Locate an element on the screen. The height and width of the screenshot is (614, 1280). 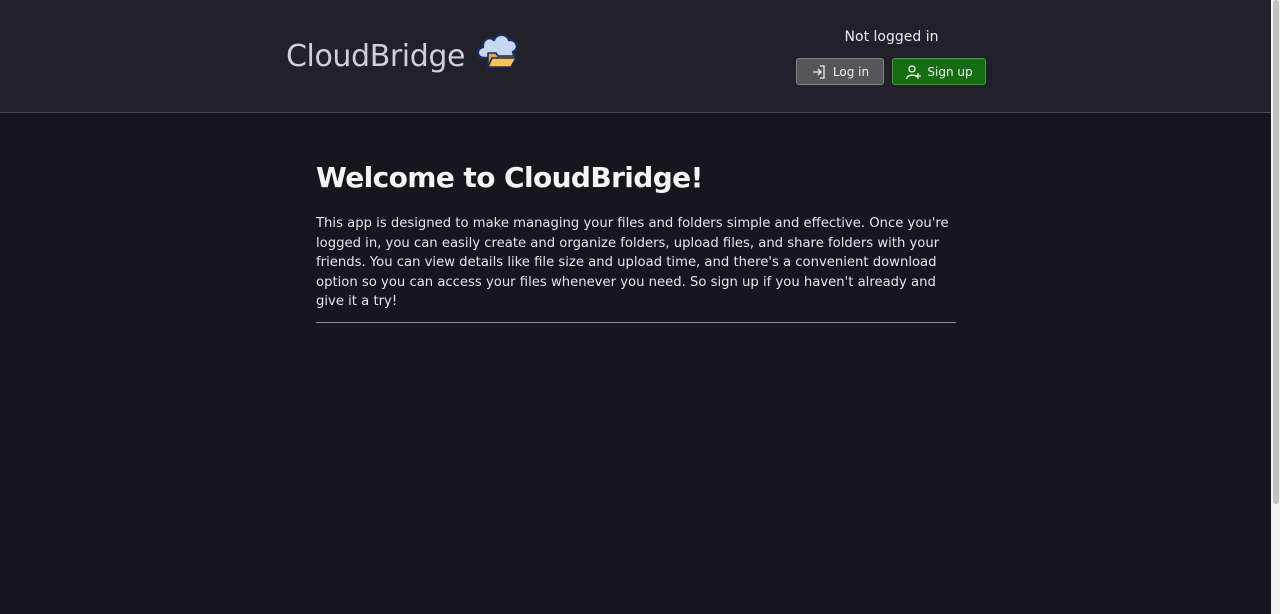
login-button: Log in is located at coordinates (840, 71).